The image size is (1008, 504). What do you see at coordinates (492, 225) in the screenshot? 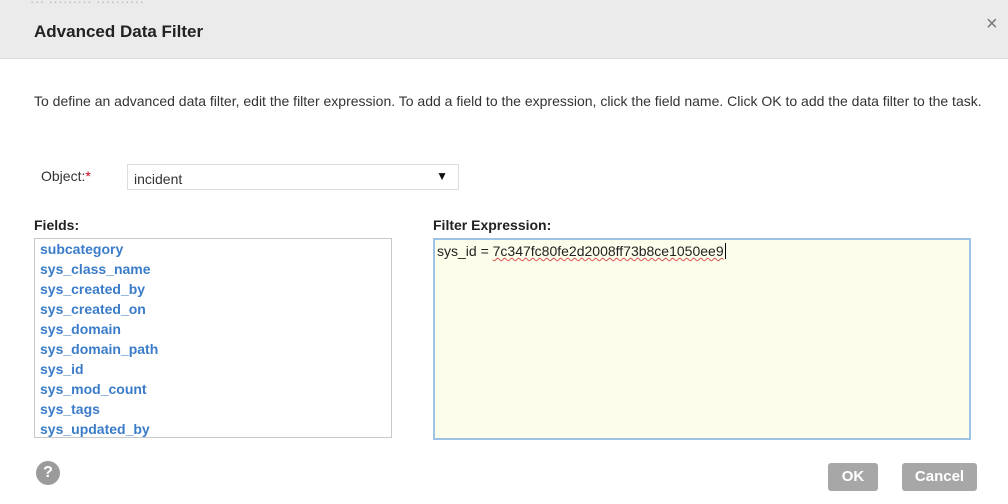
I see `filter-expression-label: Filter Expression:` at bounding box center [492, 225].